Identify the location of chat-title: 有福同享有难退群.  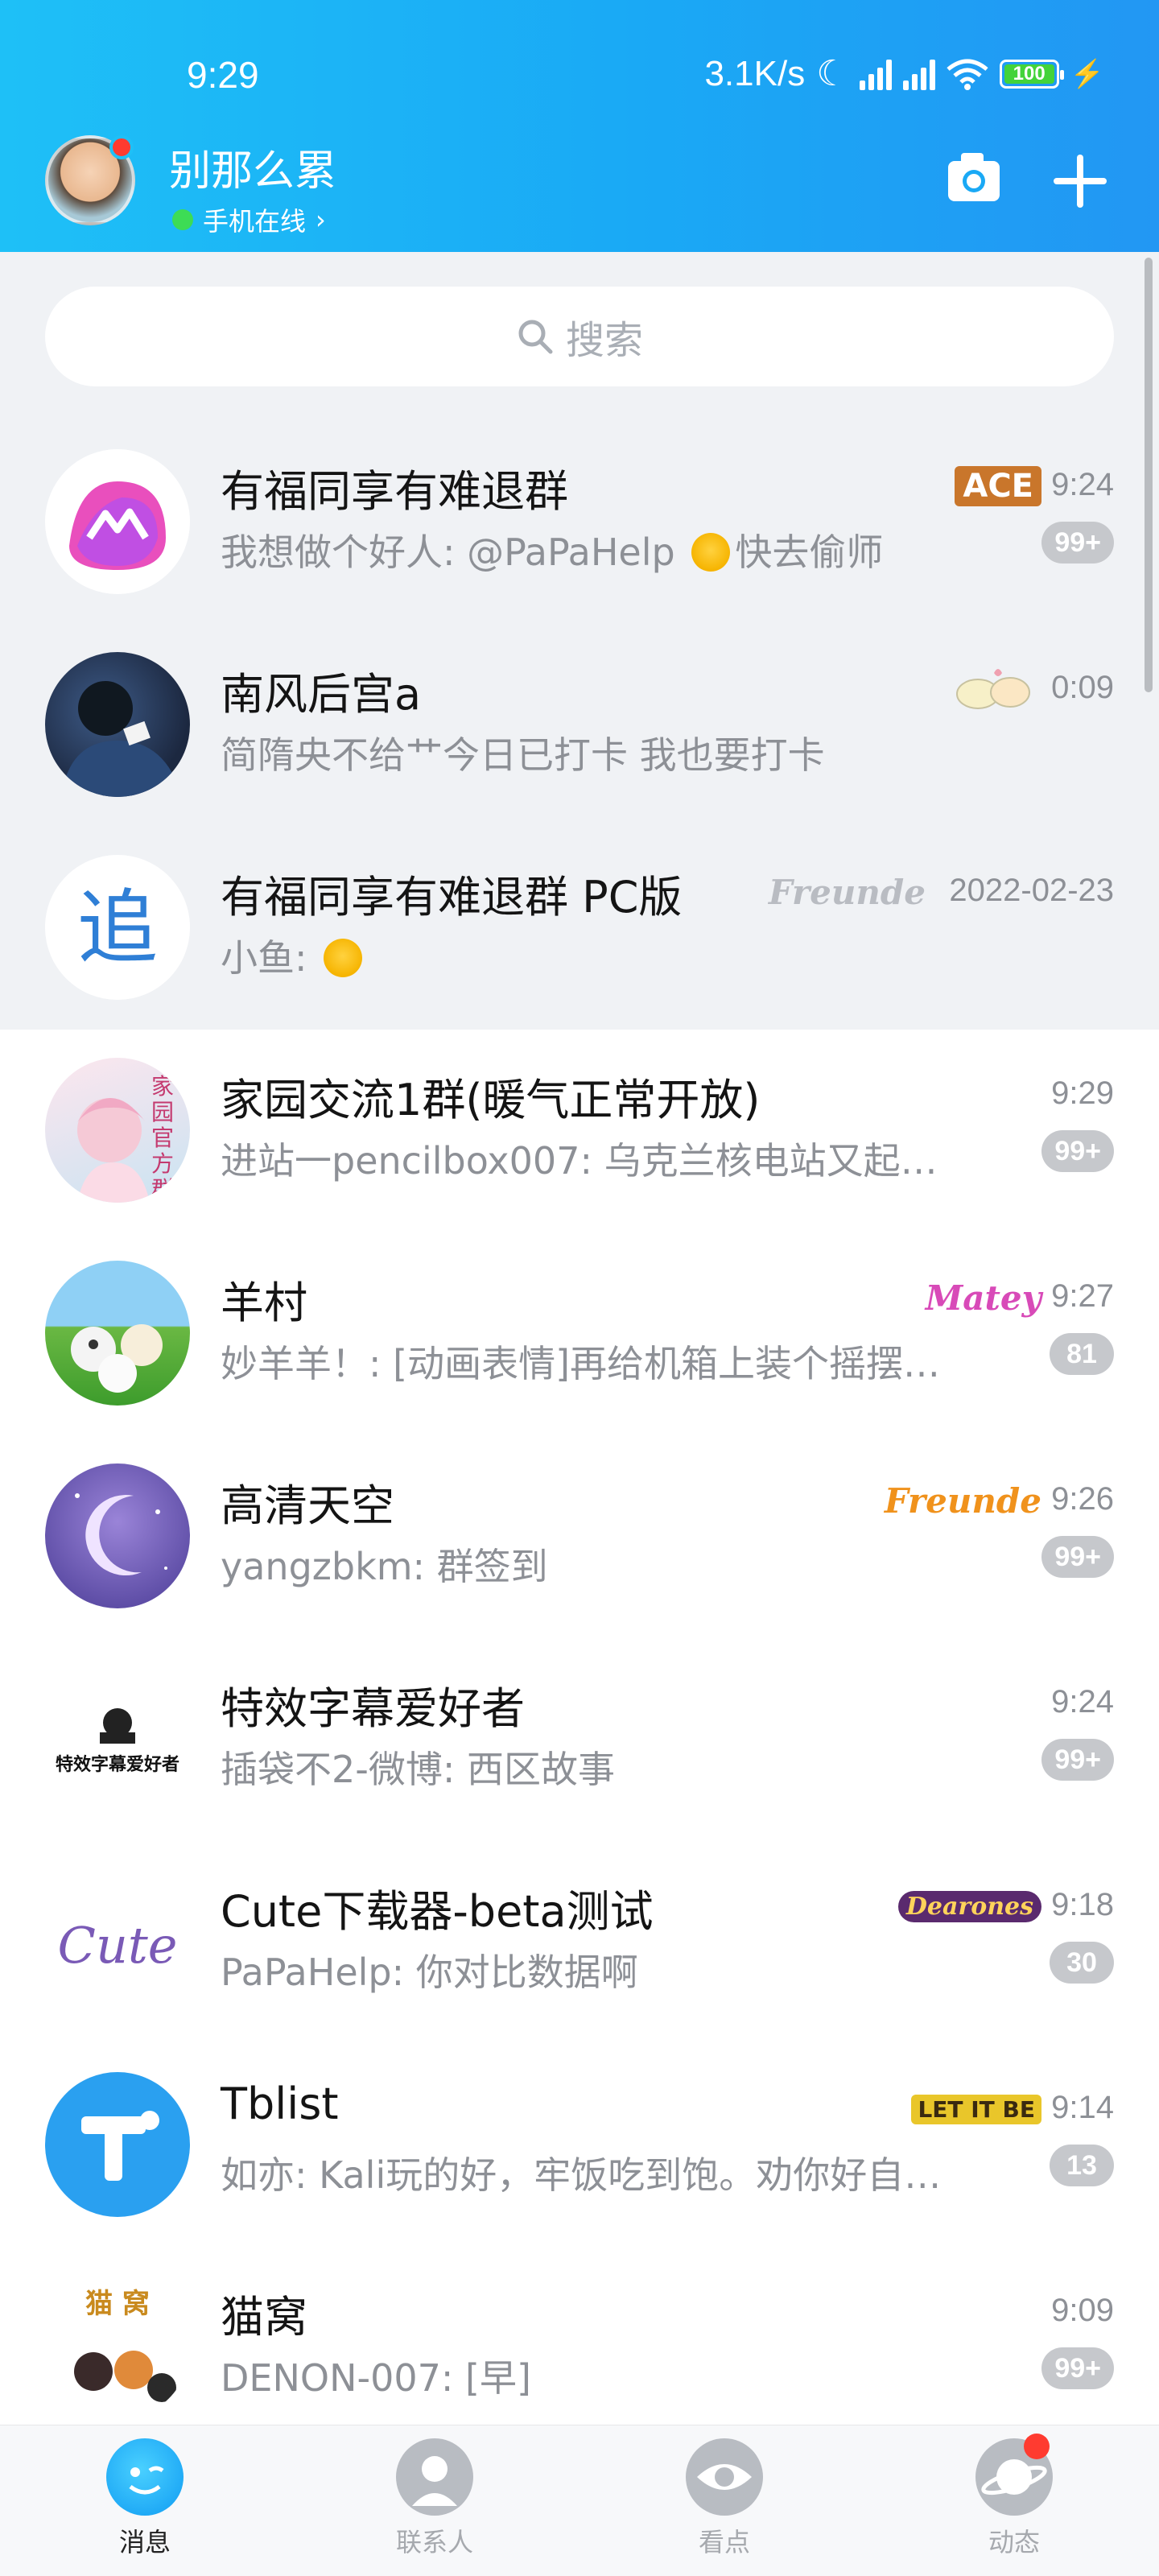
(394, 491).